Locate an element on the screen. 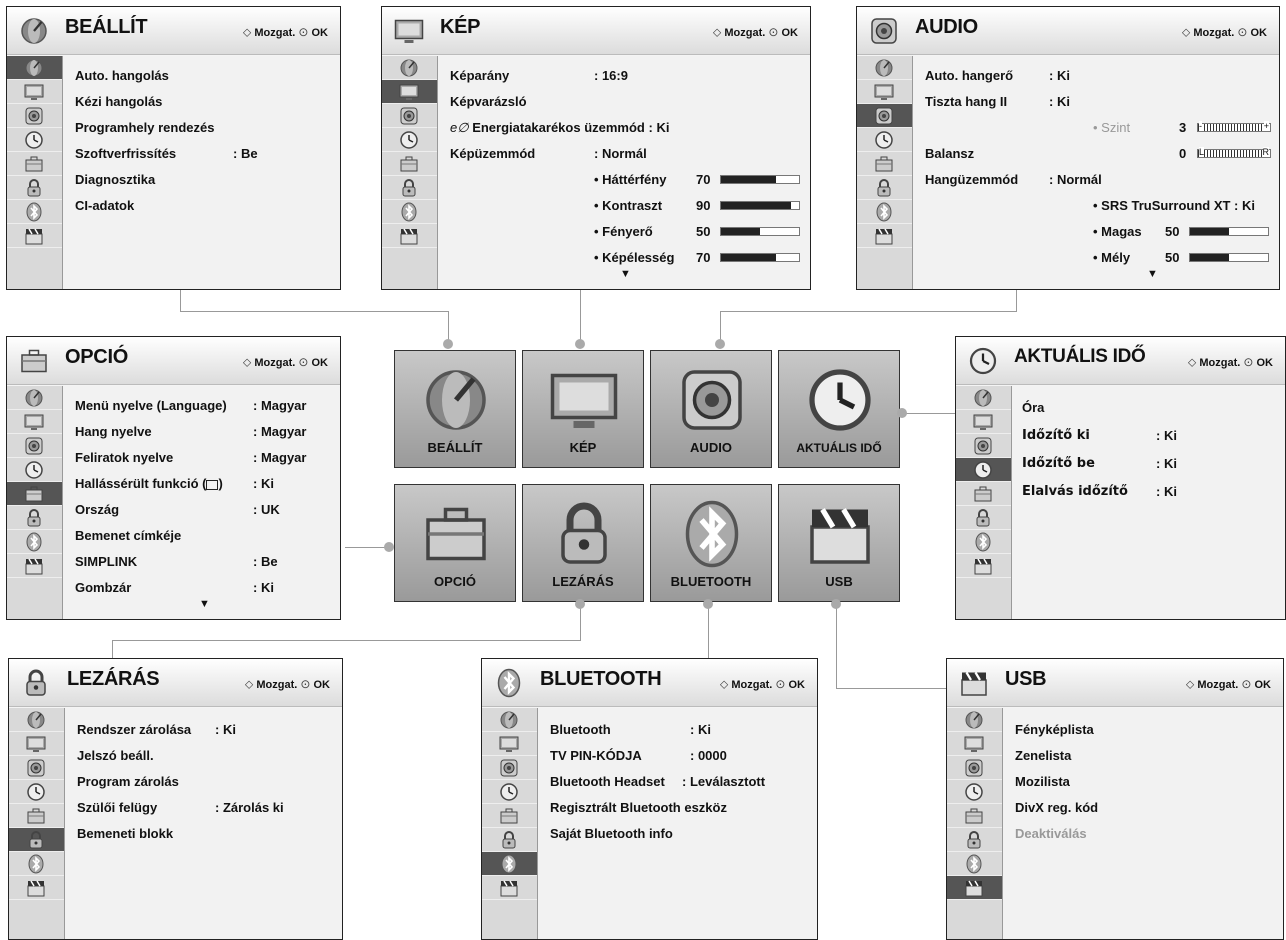 This screenshot has height=940, width=1286. level-bar-szint: - + is located at coordinates (1234, 126).